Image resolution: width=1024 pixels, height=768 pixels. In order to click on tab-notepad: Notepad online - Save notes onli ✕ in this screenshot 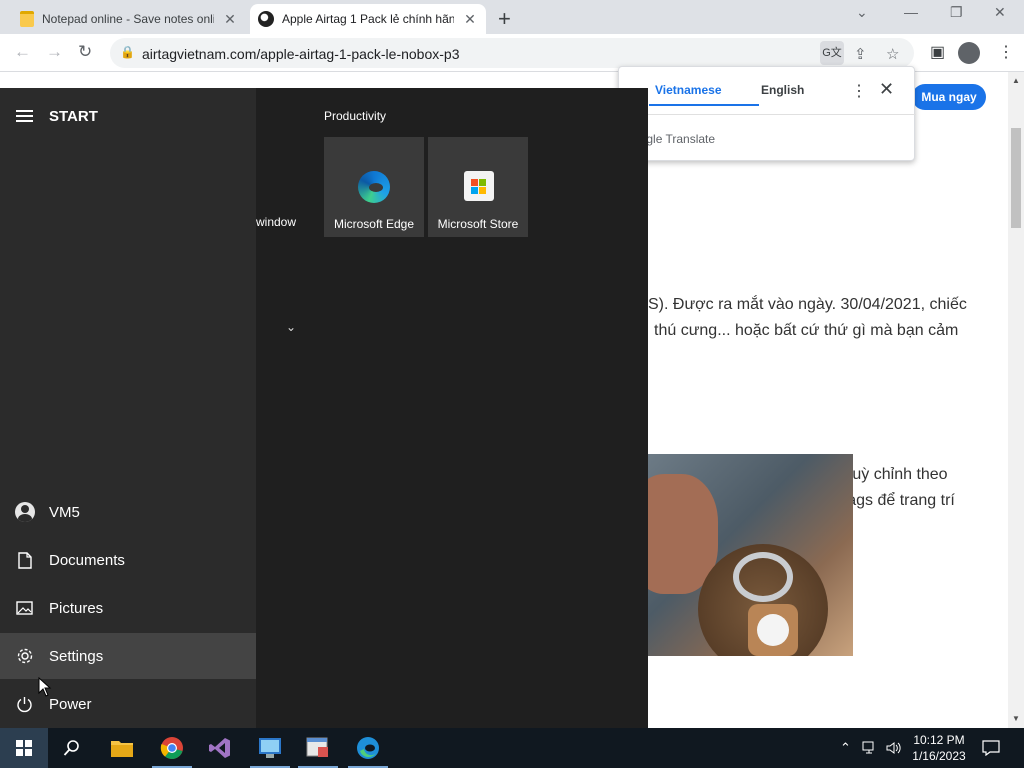, I will do `click(129, 19)`.